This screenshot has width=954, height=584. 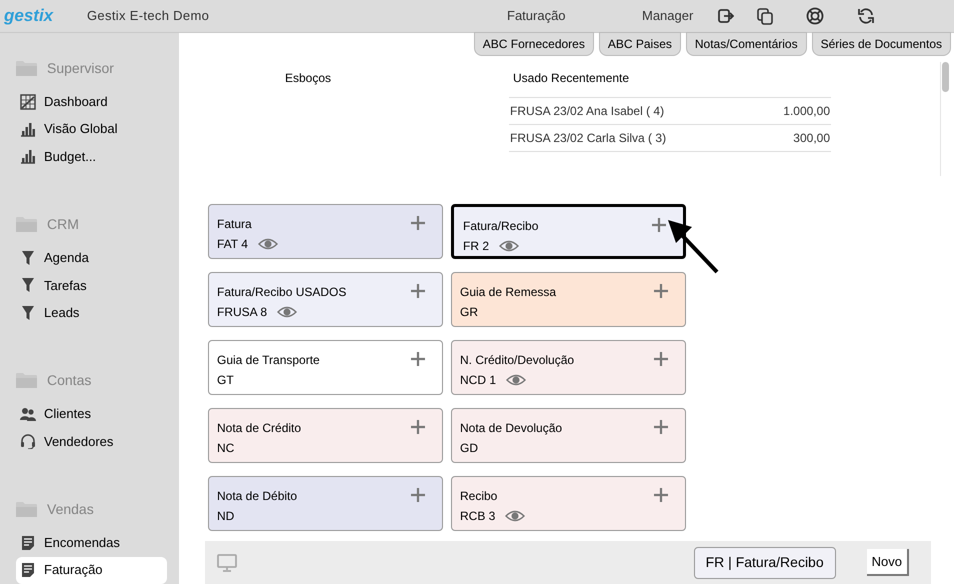 I want to click on document-type-name: Guia de Remessa, so click(x=508, y=292).